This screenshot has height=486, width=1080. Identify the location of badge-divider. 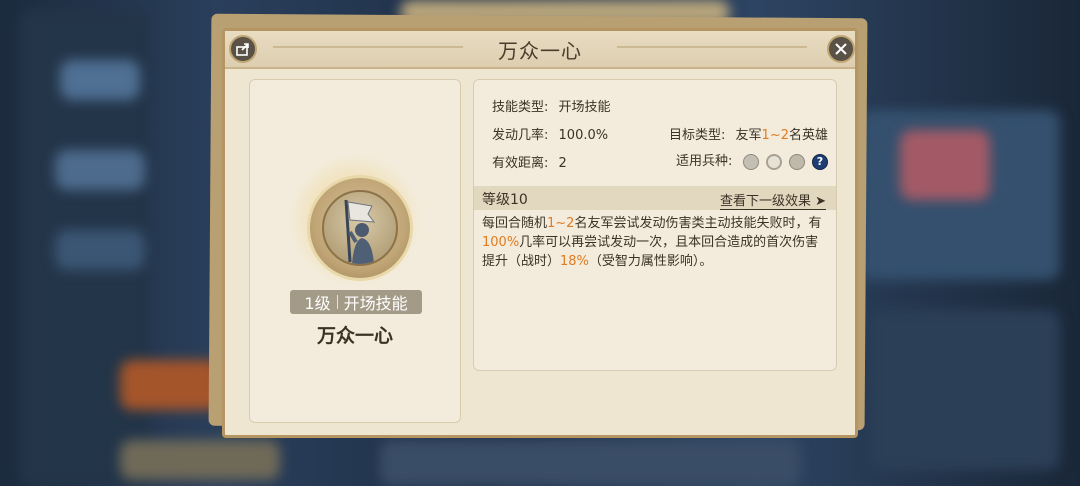
(337, 302).